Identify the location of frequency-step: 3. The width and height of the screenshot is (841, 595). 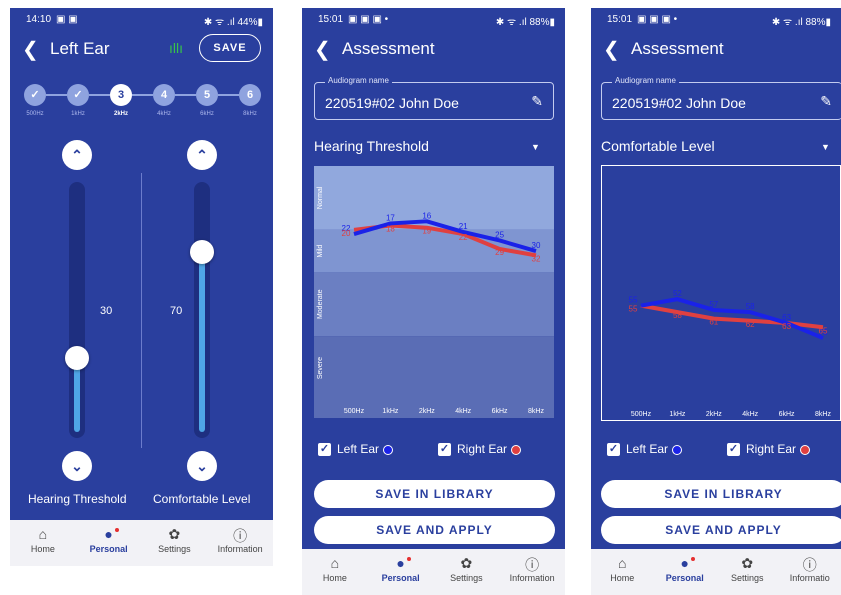
(121, 95).